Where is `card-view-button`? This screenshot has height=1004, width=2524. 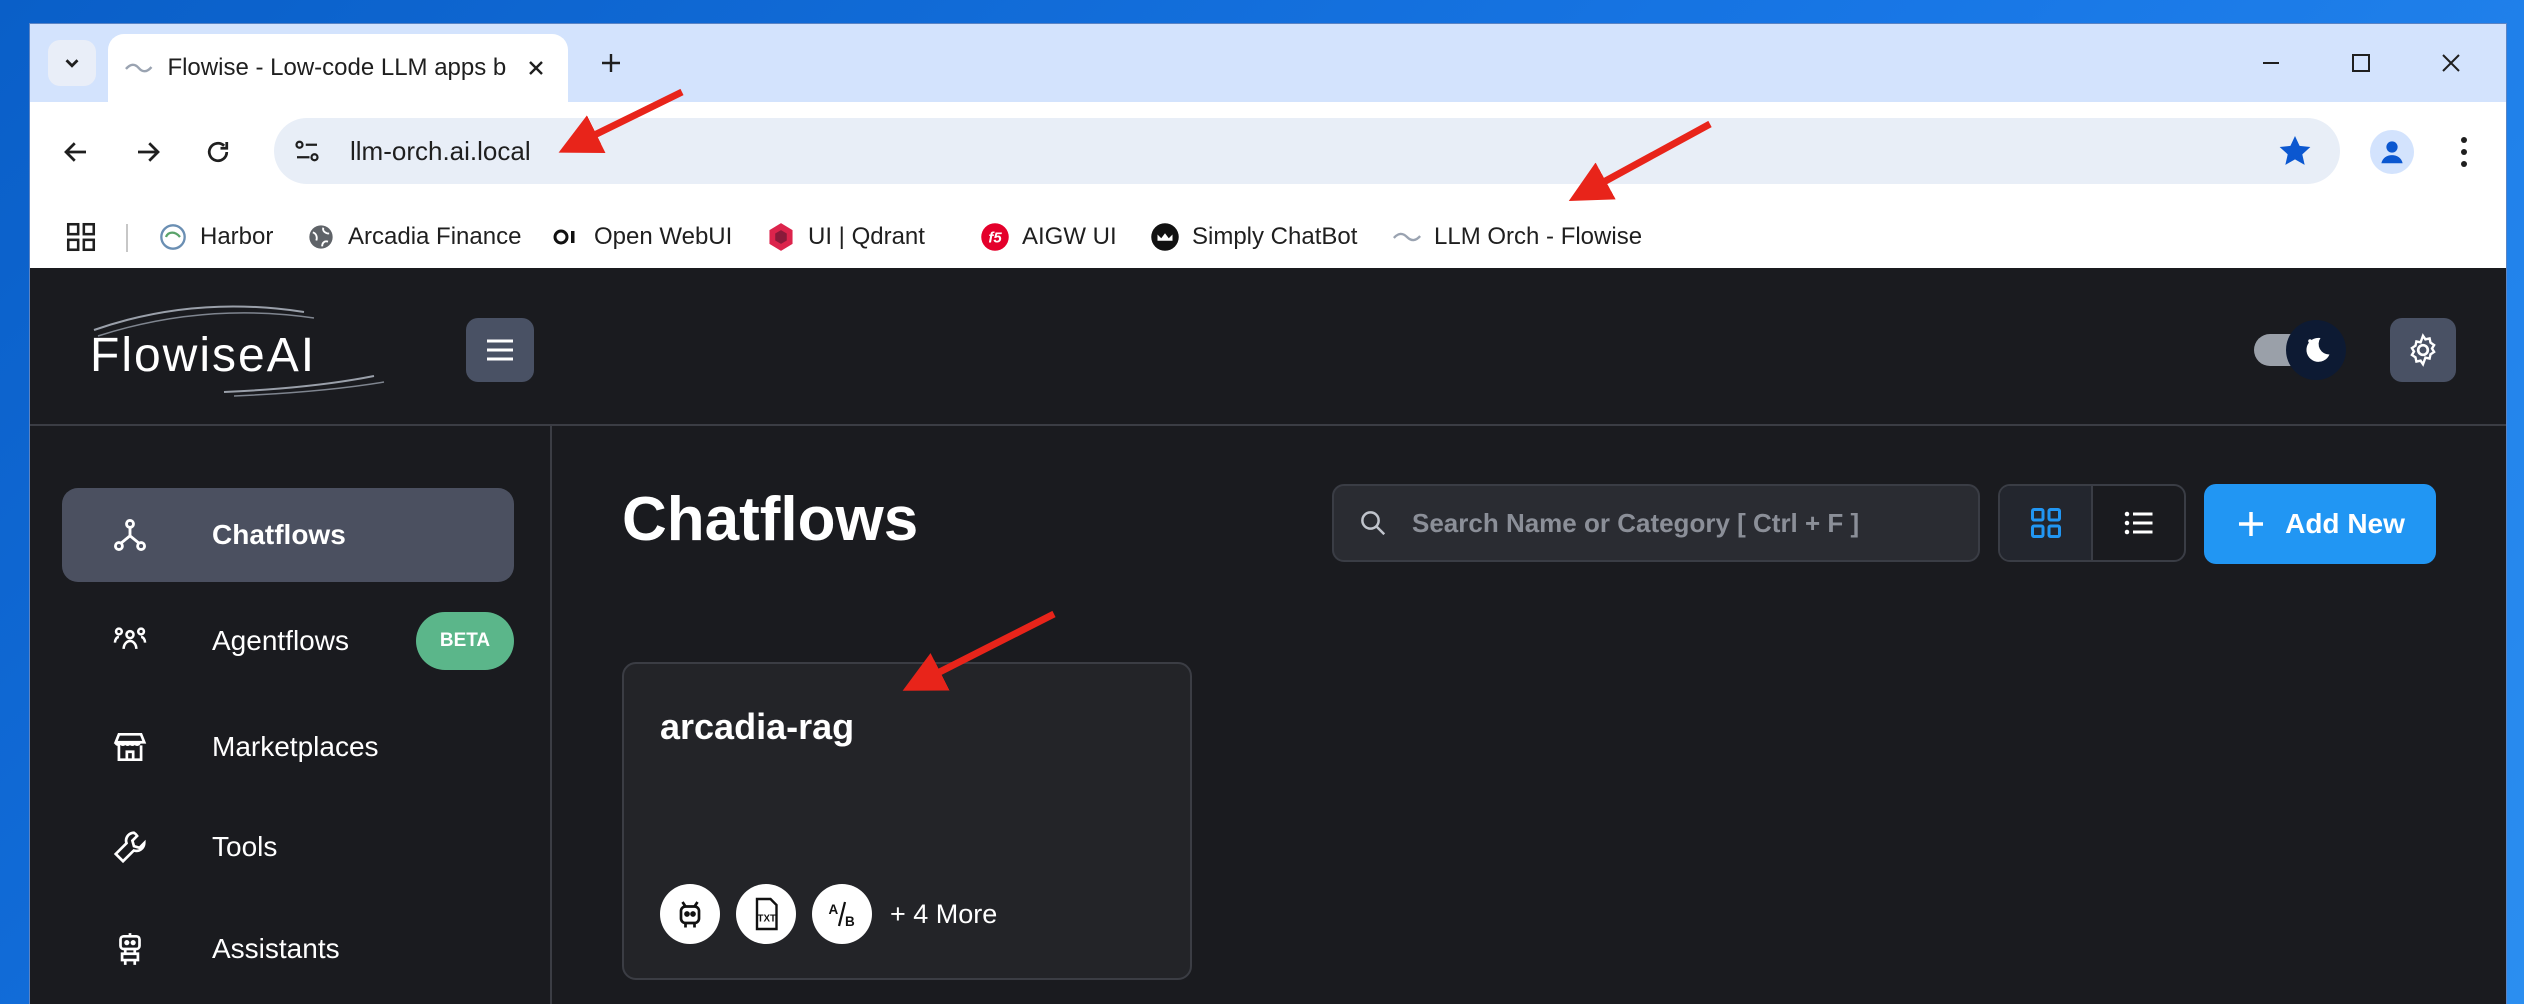
card-view-button is located at coordinates (2045, 523).